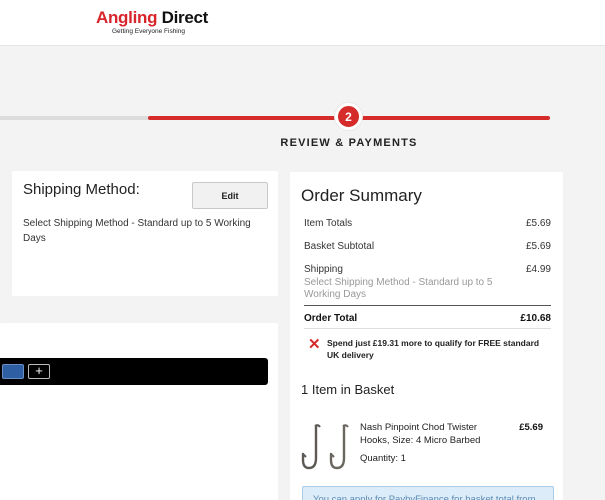 Image resolution: width=605 pixels, height=500 pixels. Describe the element at coordinates (538, 246) in the screenshot. I see `basket-subtotal-value: £5.69` at that location.